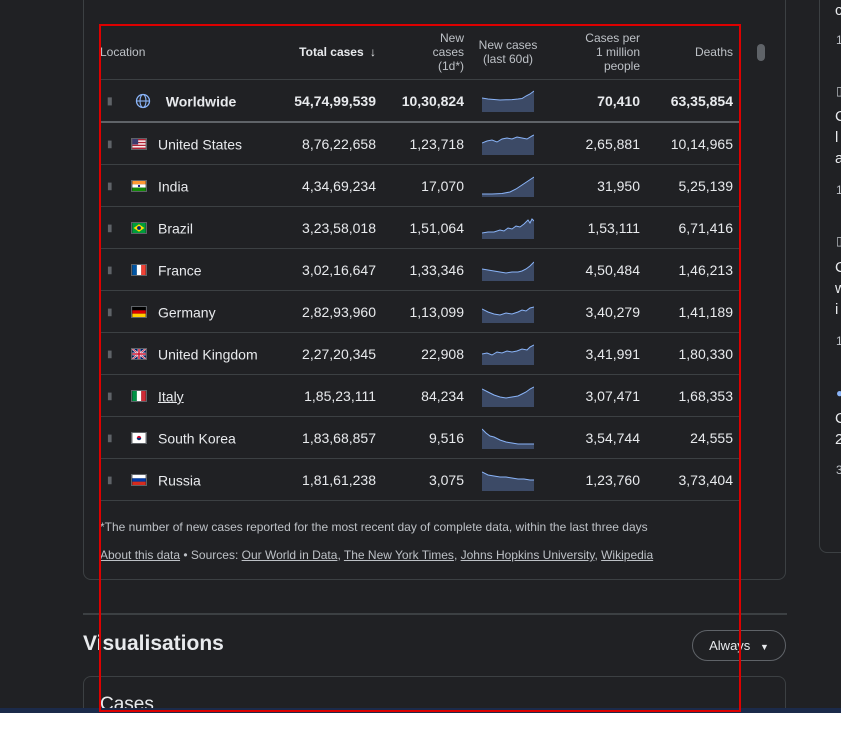  Describe the element at coordinates (171, 396) in the screenshot. I see `location-name: Italy` at that location.